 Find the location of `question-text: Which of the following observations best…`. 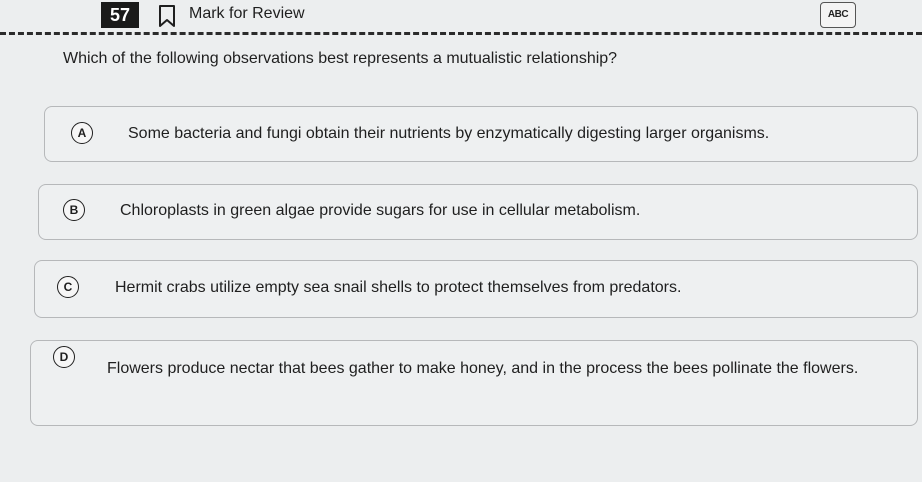

question-text: Which of the following observations best… is located at coordinates (340, 58).